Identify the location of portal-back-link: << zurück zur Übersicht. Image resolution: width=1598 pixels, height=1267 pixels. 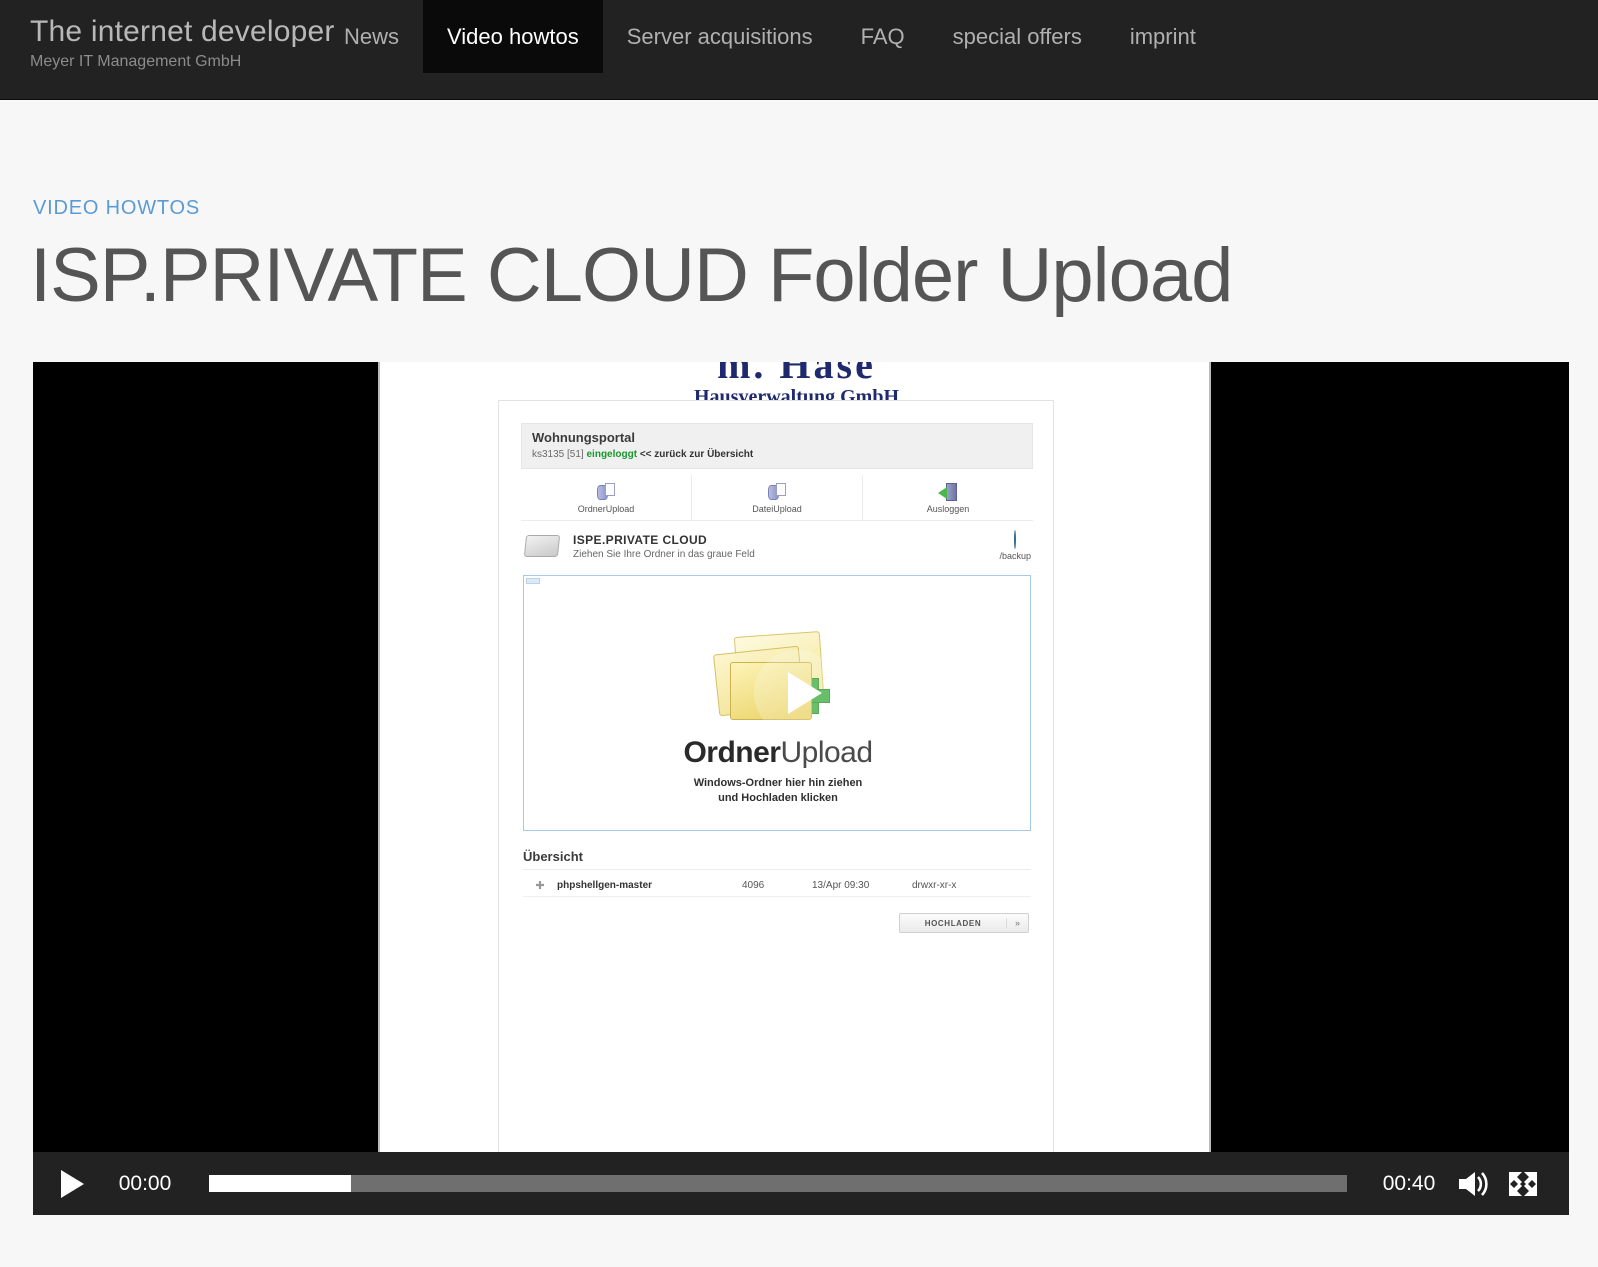
(696, 454).